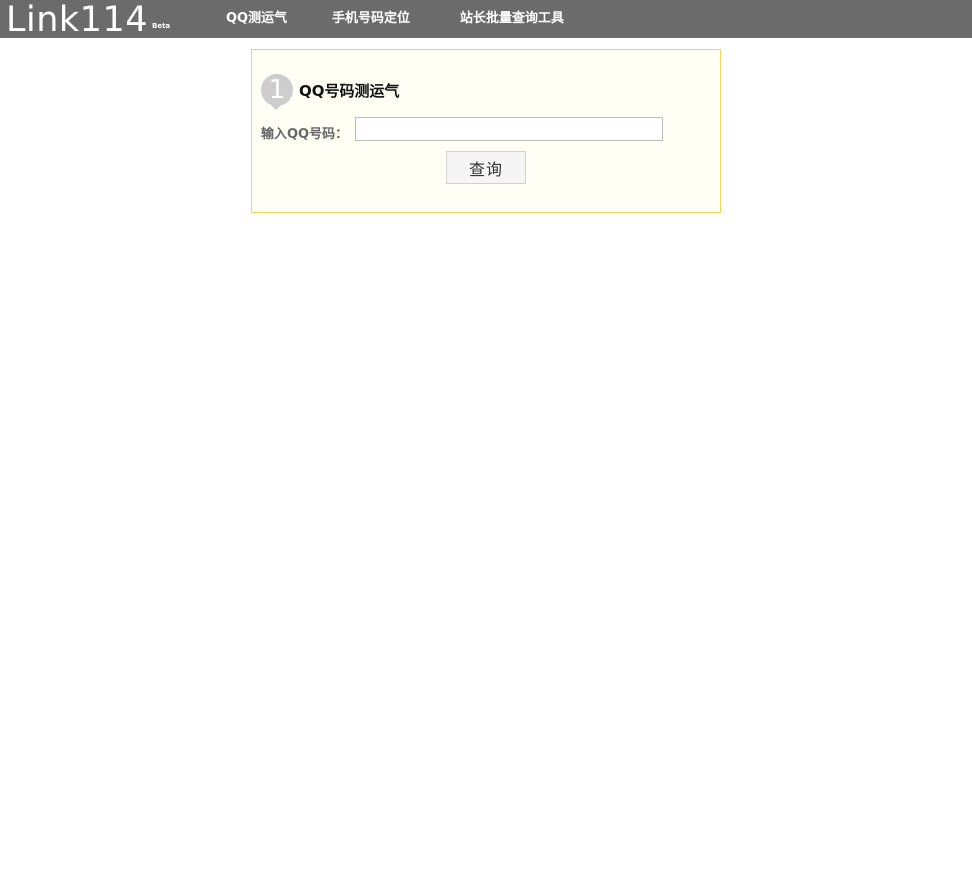 Image resolution: width=972 pixels, height=884 pixels. What do you see at coordinates (512, 19) in the screenshot?
I see `nav-item-webmaster-tools: 站长批量查询工具` at bounding box center [512, 19].